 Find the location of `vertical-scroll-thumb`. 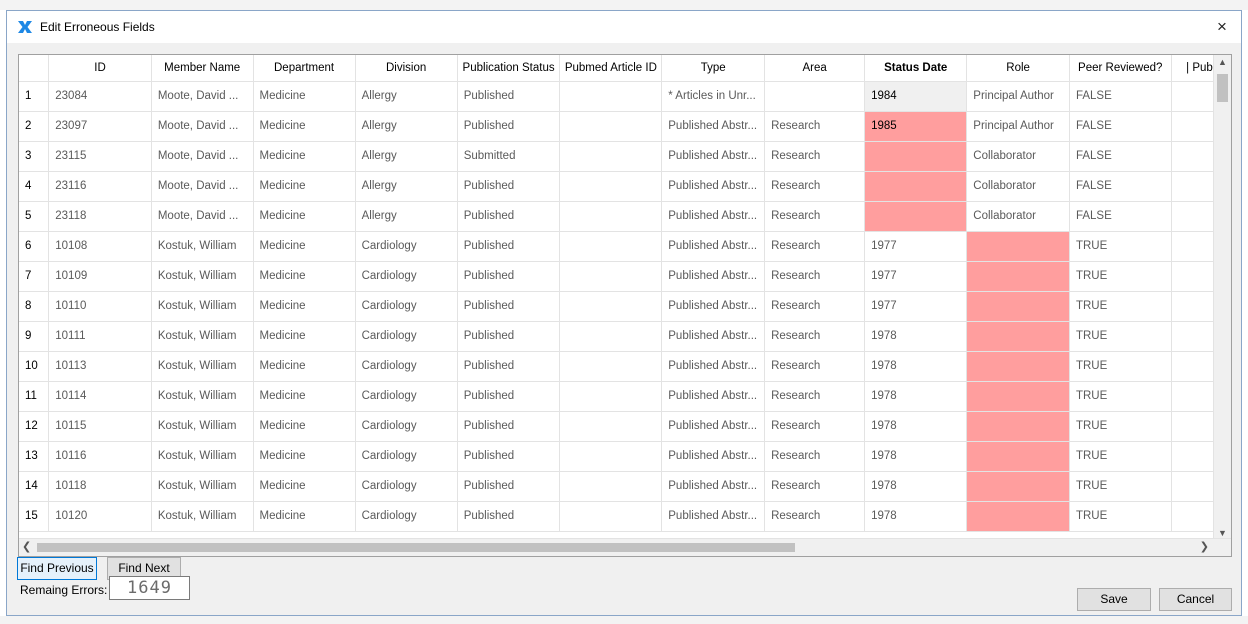

vertical-scroll-thumb is located at coordinates (1222, 88).